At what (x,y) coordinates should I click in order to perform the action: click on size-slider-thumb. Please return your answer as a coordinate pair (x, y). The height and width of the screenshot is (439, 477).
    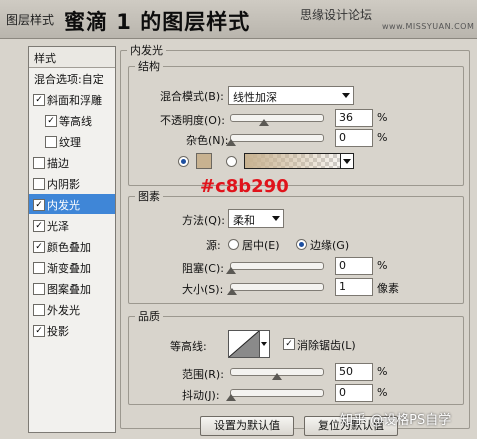
    Looking at the image, I should click on (232, 291).